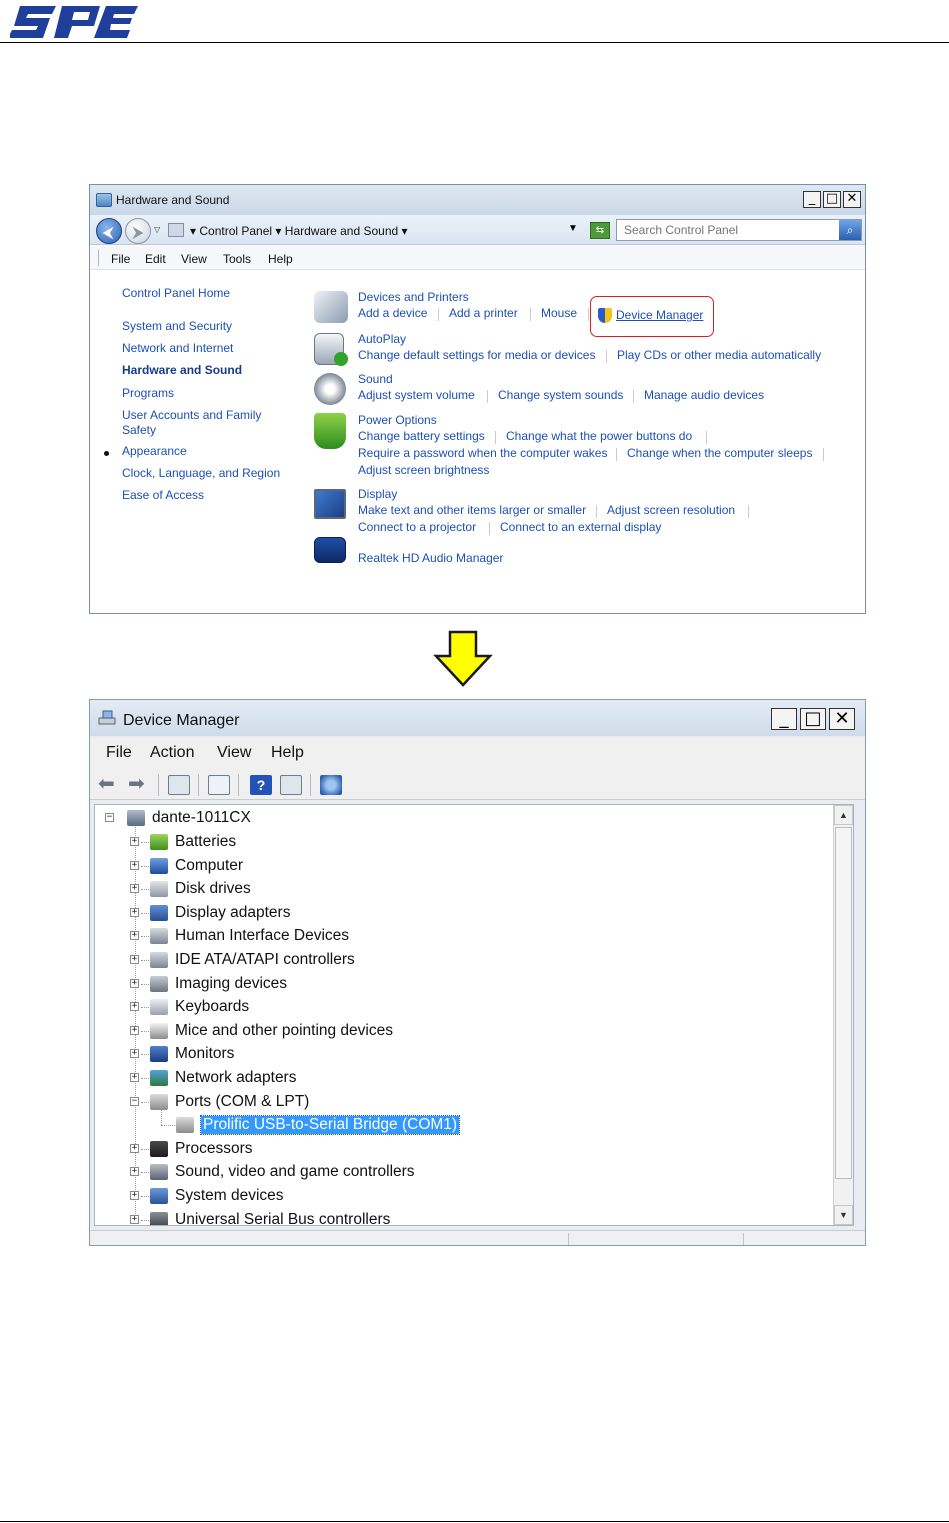 This screenshot has width=949, height=1523. Describe the element at coordinates (163, 495) in the screenshot. I see `sidebar-item-ease-of-access: Ease of Access` at that location.